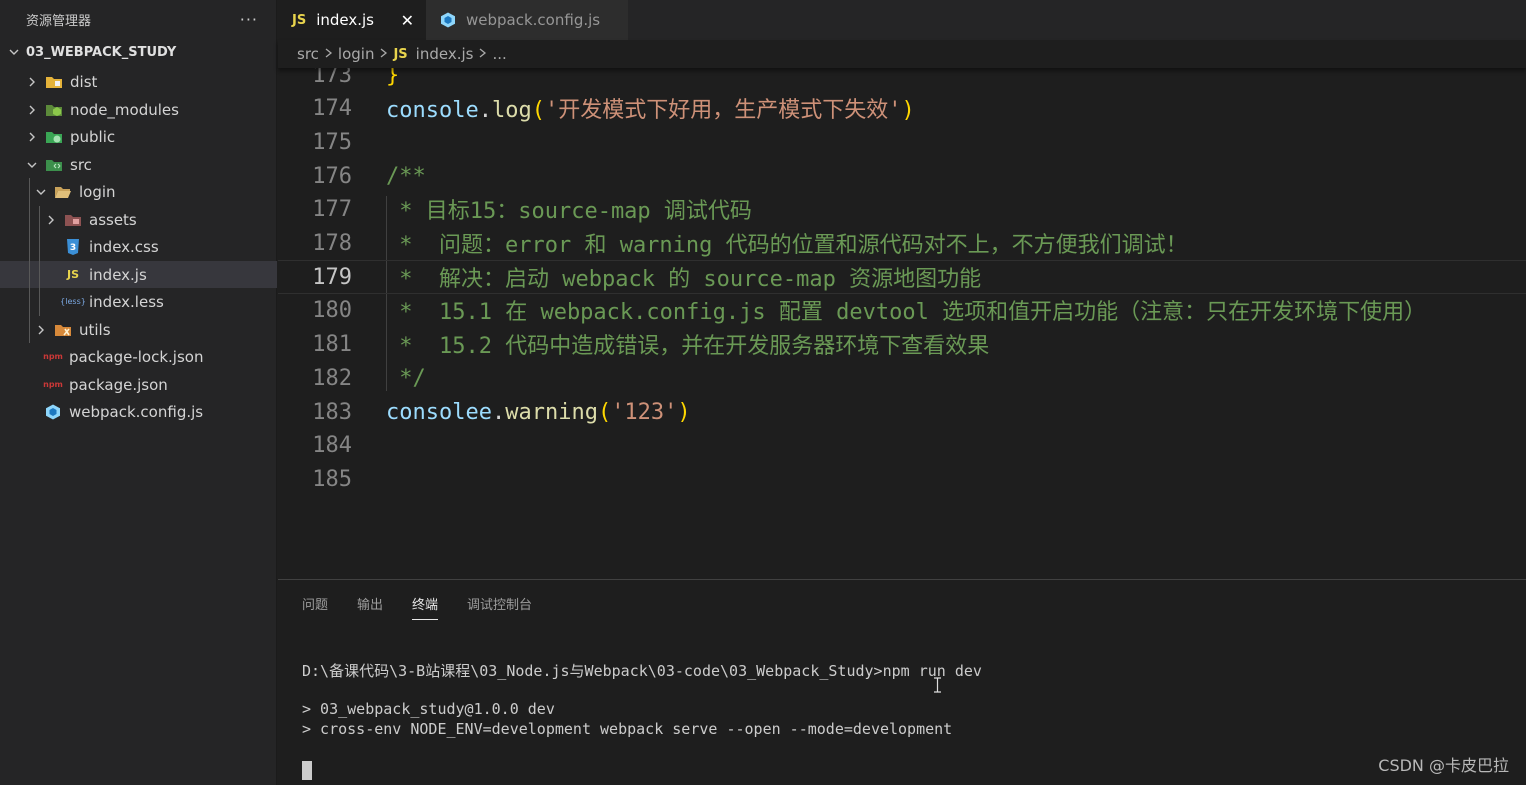 Image resolution: width=1526 pixels, height=785 pixels. I want to click on current-code-line: 179 * 解决：启动 webpack 的 source-map 资源地图功能, so click(902, 277).